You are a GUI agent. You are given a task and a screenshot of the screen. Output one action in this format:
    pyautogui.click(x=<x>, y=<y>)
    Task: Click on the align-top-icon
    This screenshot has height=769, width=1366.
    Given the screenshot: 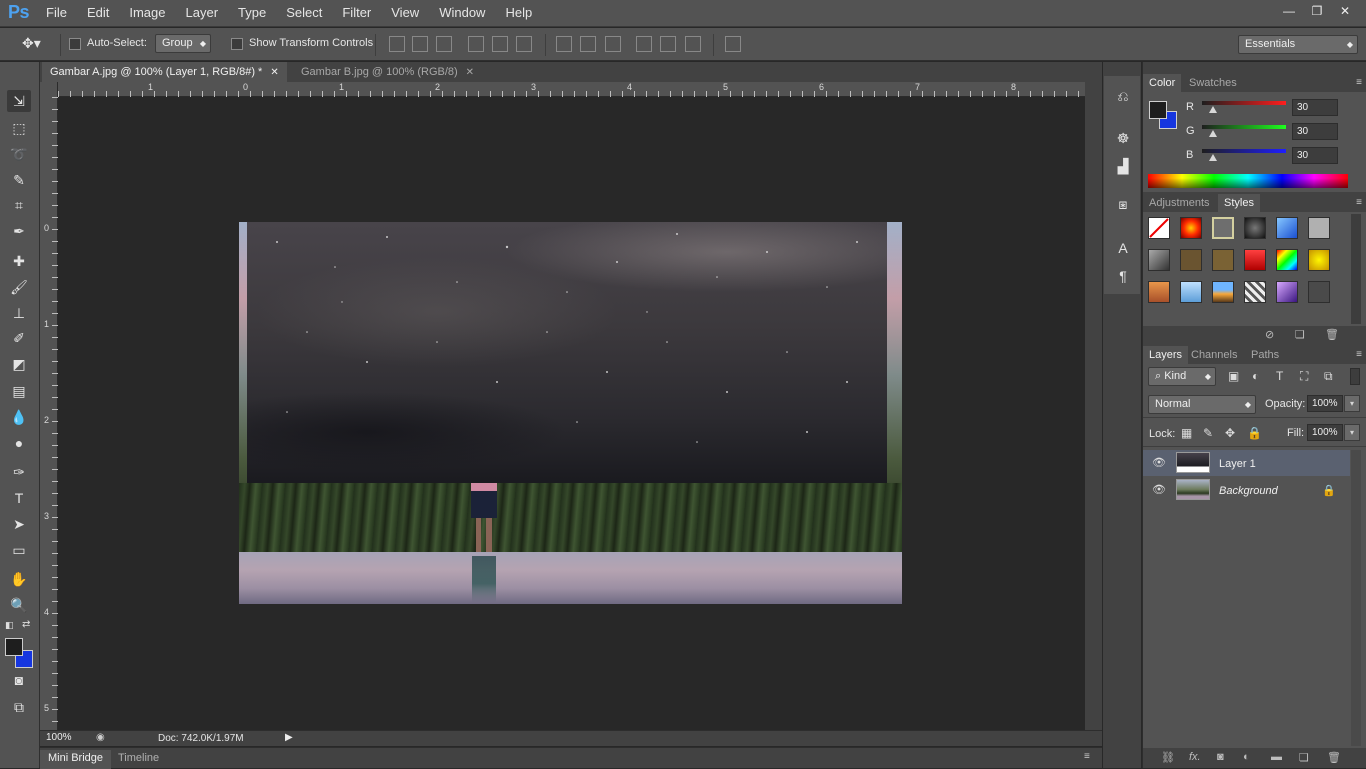 What is the action you would take?
    pyautogui.click(x=397, y=44)
    